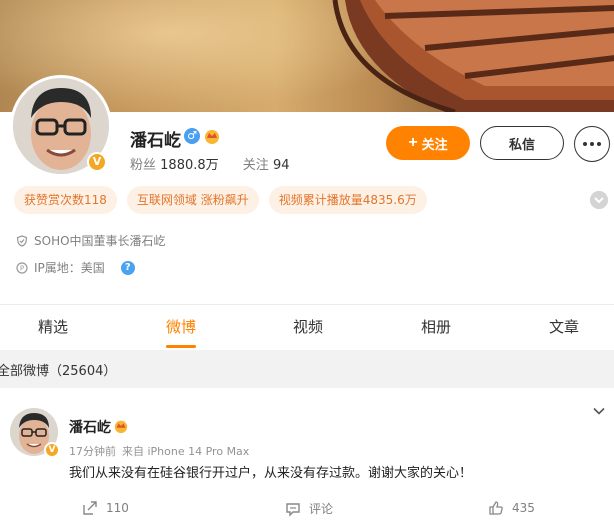 This screenshot has width=614, height=527. Describe the element at coordinates (181, 327) in the screenshot. I see `tab-weibo: 微博` at that location.